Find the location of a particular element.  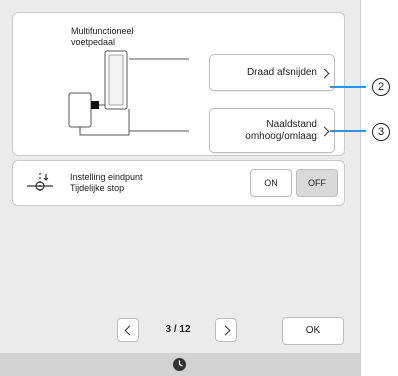

on-button: ON is located at coordinates (271, 183).